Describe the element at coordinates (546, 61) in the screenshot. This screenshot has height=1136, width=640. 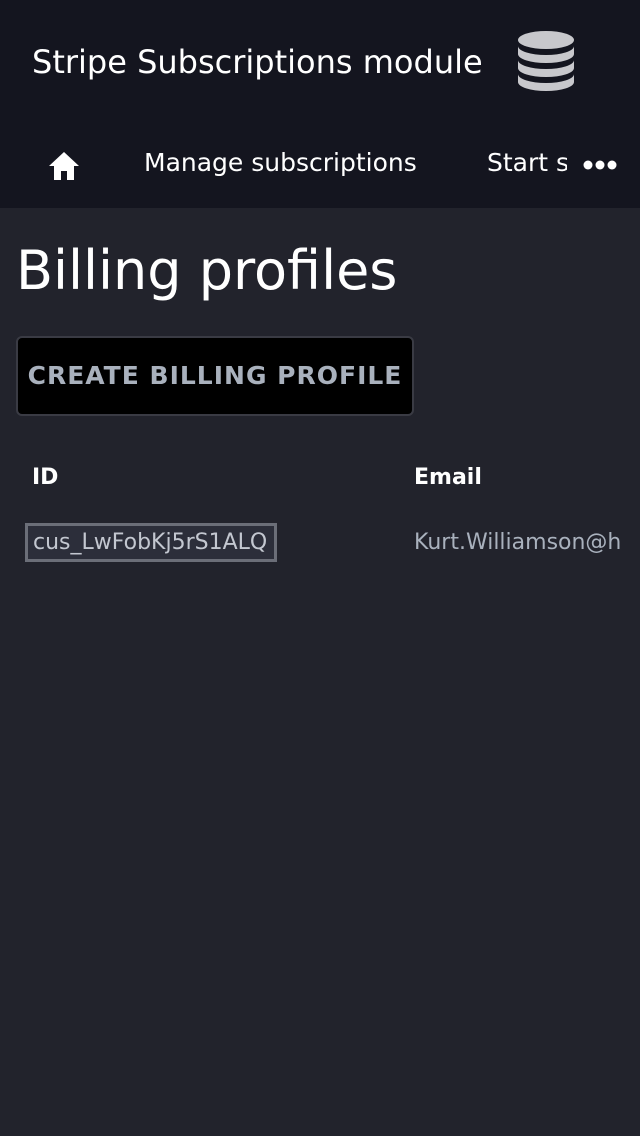
I see `database-icon` at that location.